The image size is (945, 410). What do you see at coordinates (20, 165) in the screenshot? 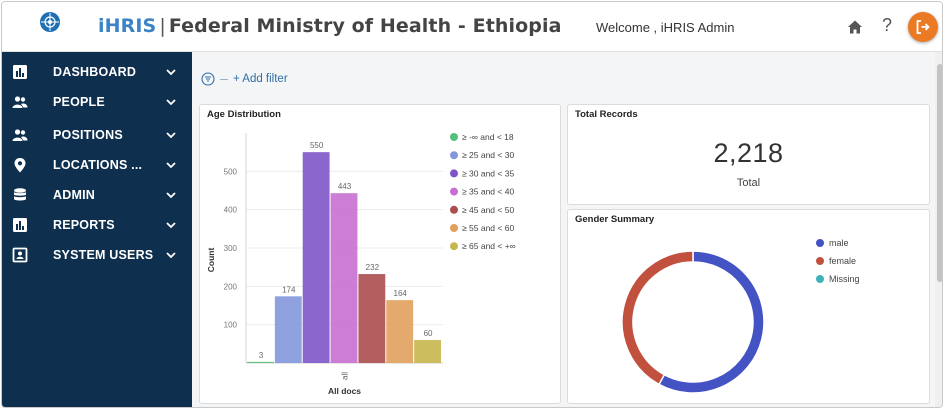
I see `location-pin-icon` at bounding box center [20, 165].